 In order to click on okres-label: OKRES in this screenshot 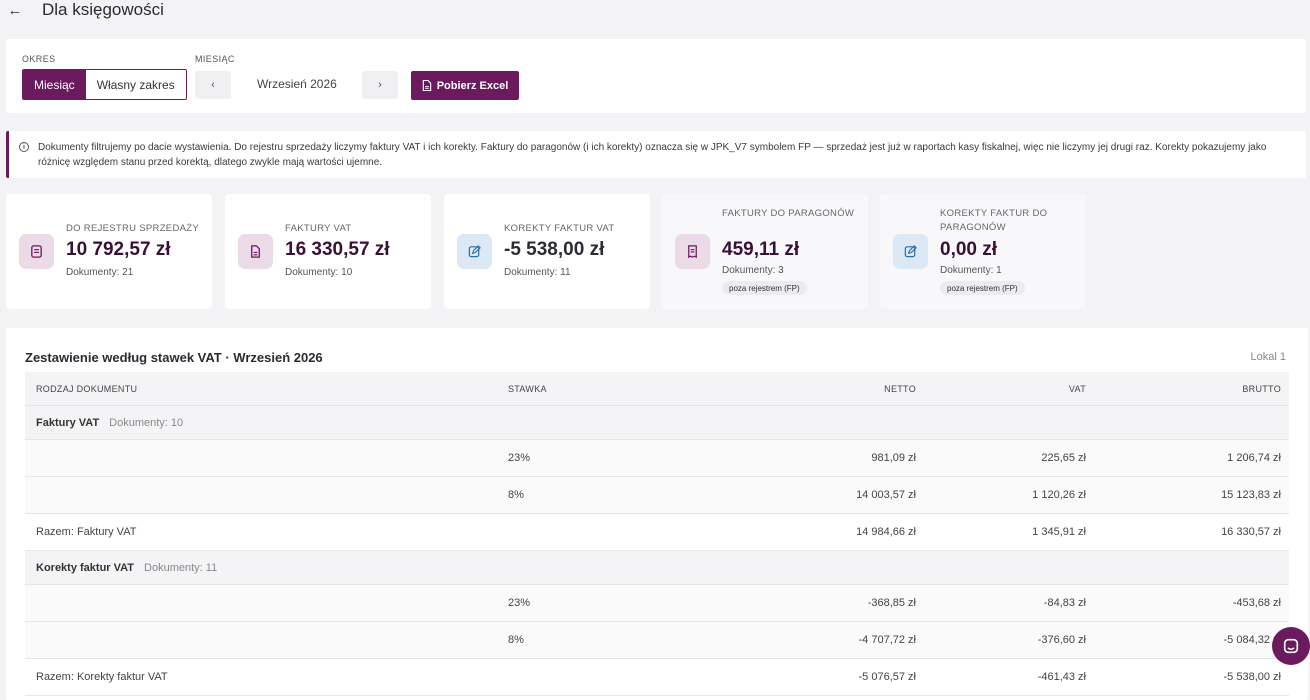, I will do `click(39, 59)`.